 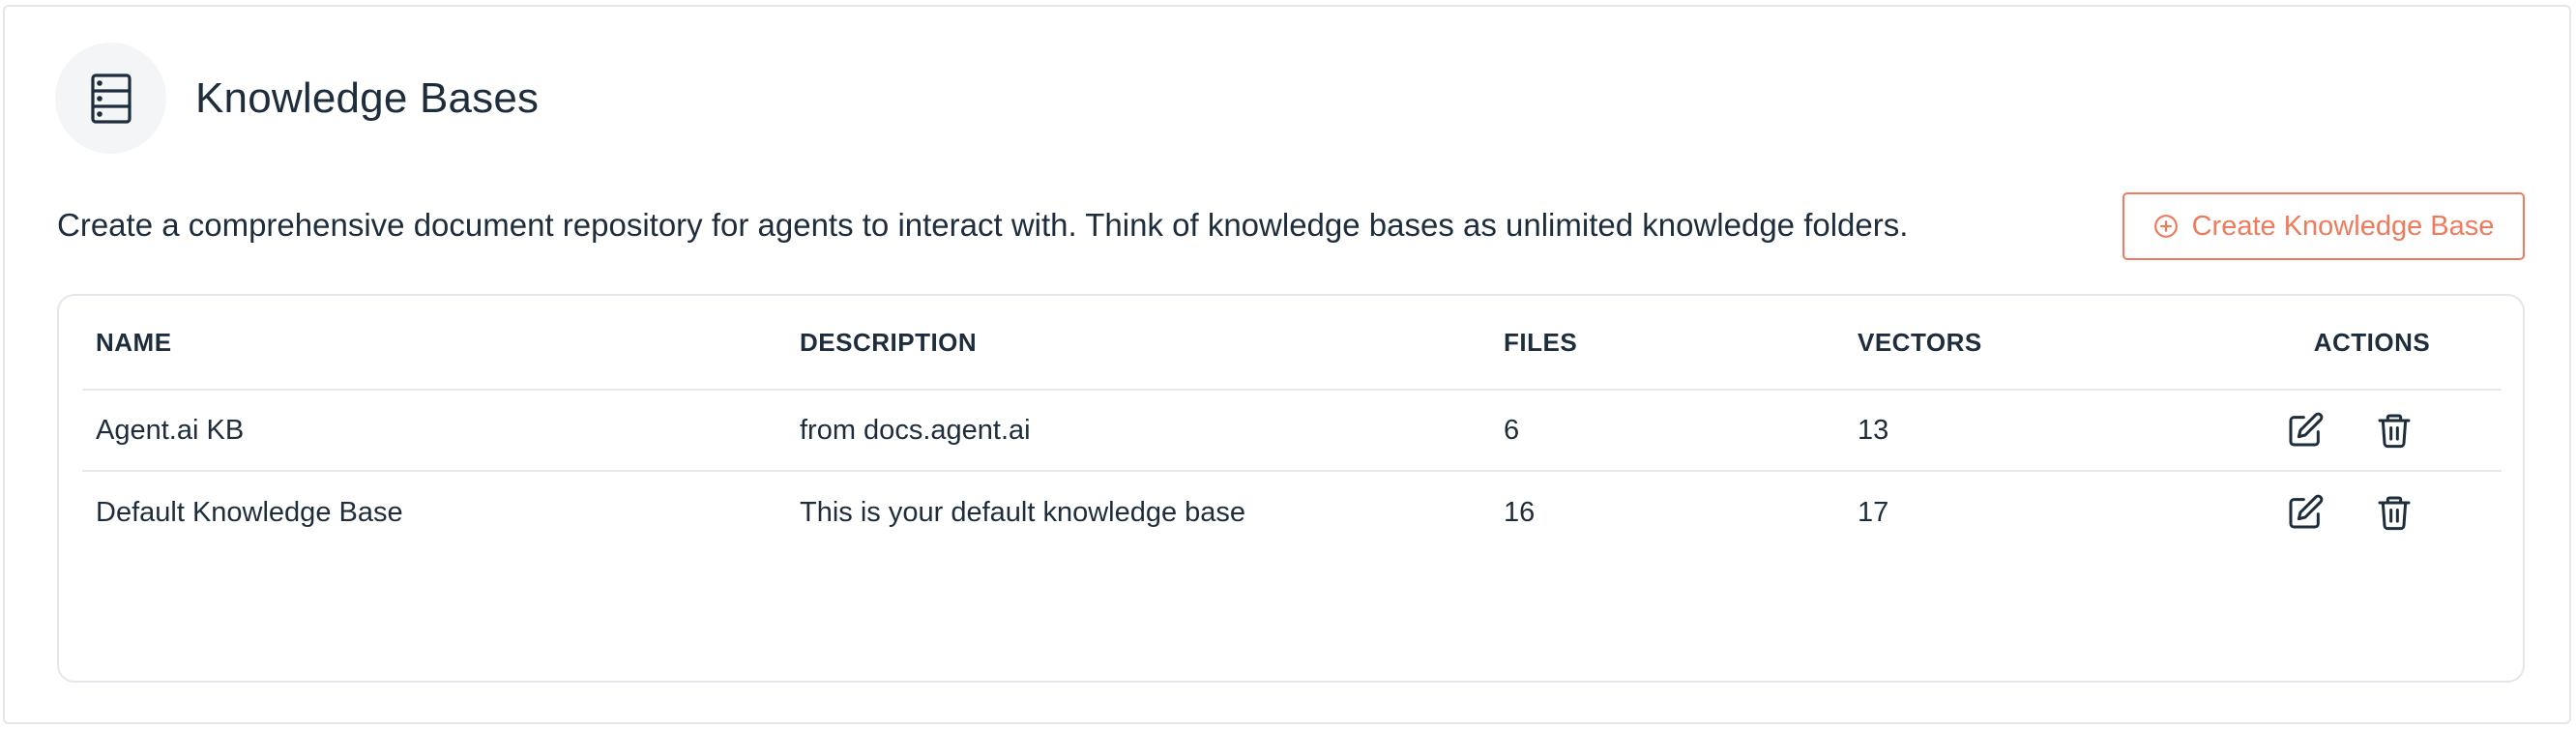 What do you see at coordinates (1023, 512) in the screenshot?
I see `row-description: This is your default knowledge base` at bounding box center [1023, 512].